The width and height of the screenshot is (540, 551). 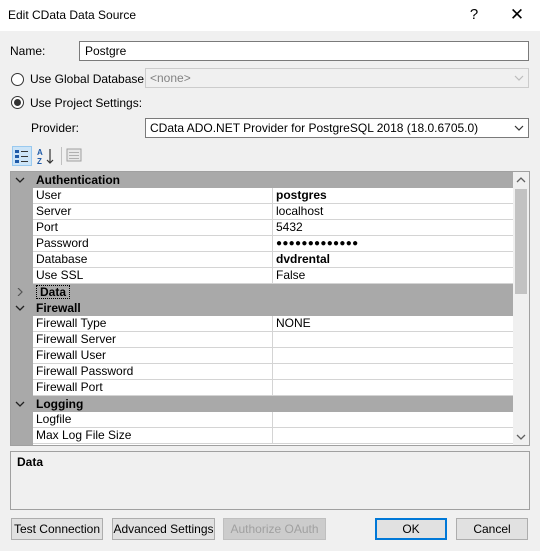 I want to click on property-row-firewall-password: Firewall Password, so click(x=262, y=372).